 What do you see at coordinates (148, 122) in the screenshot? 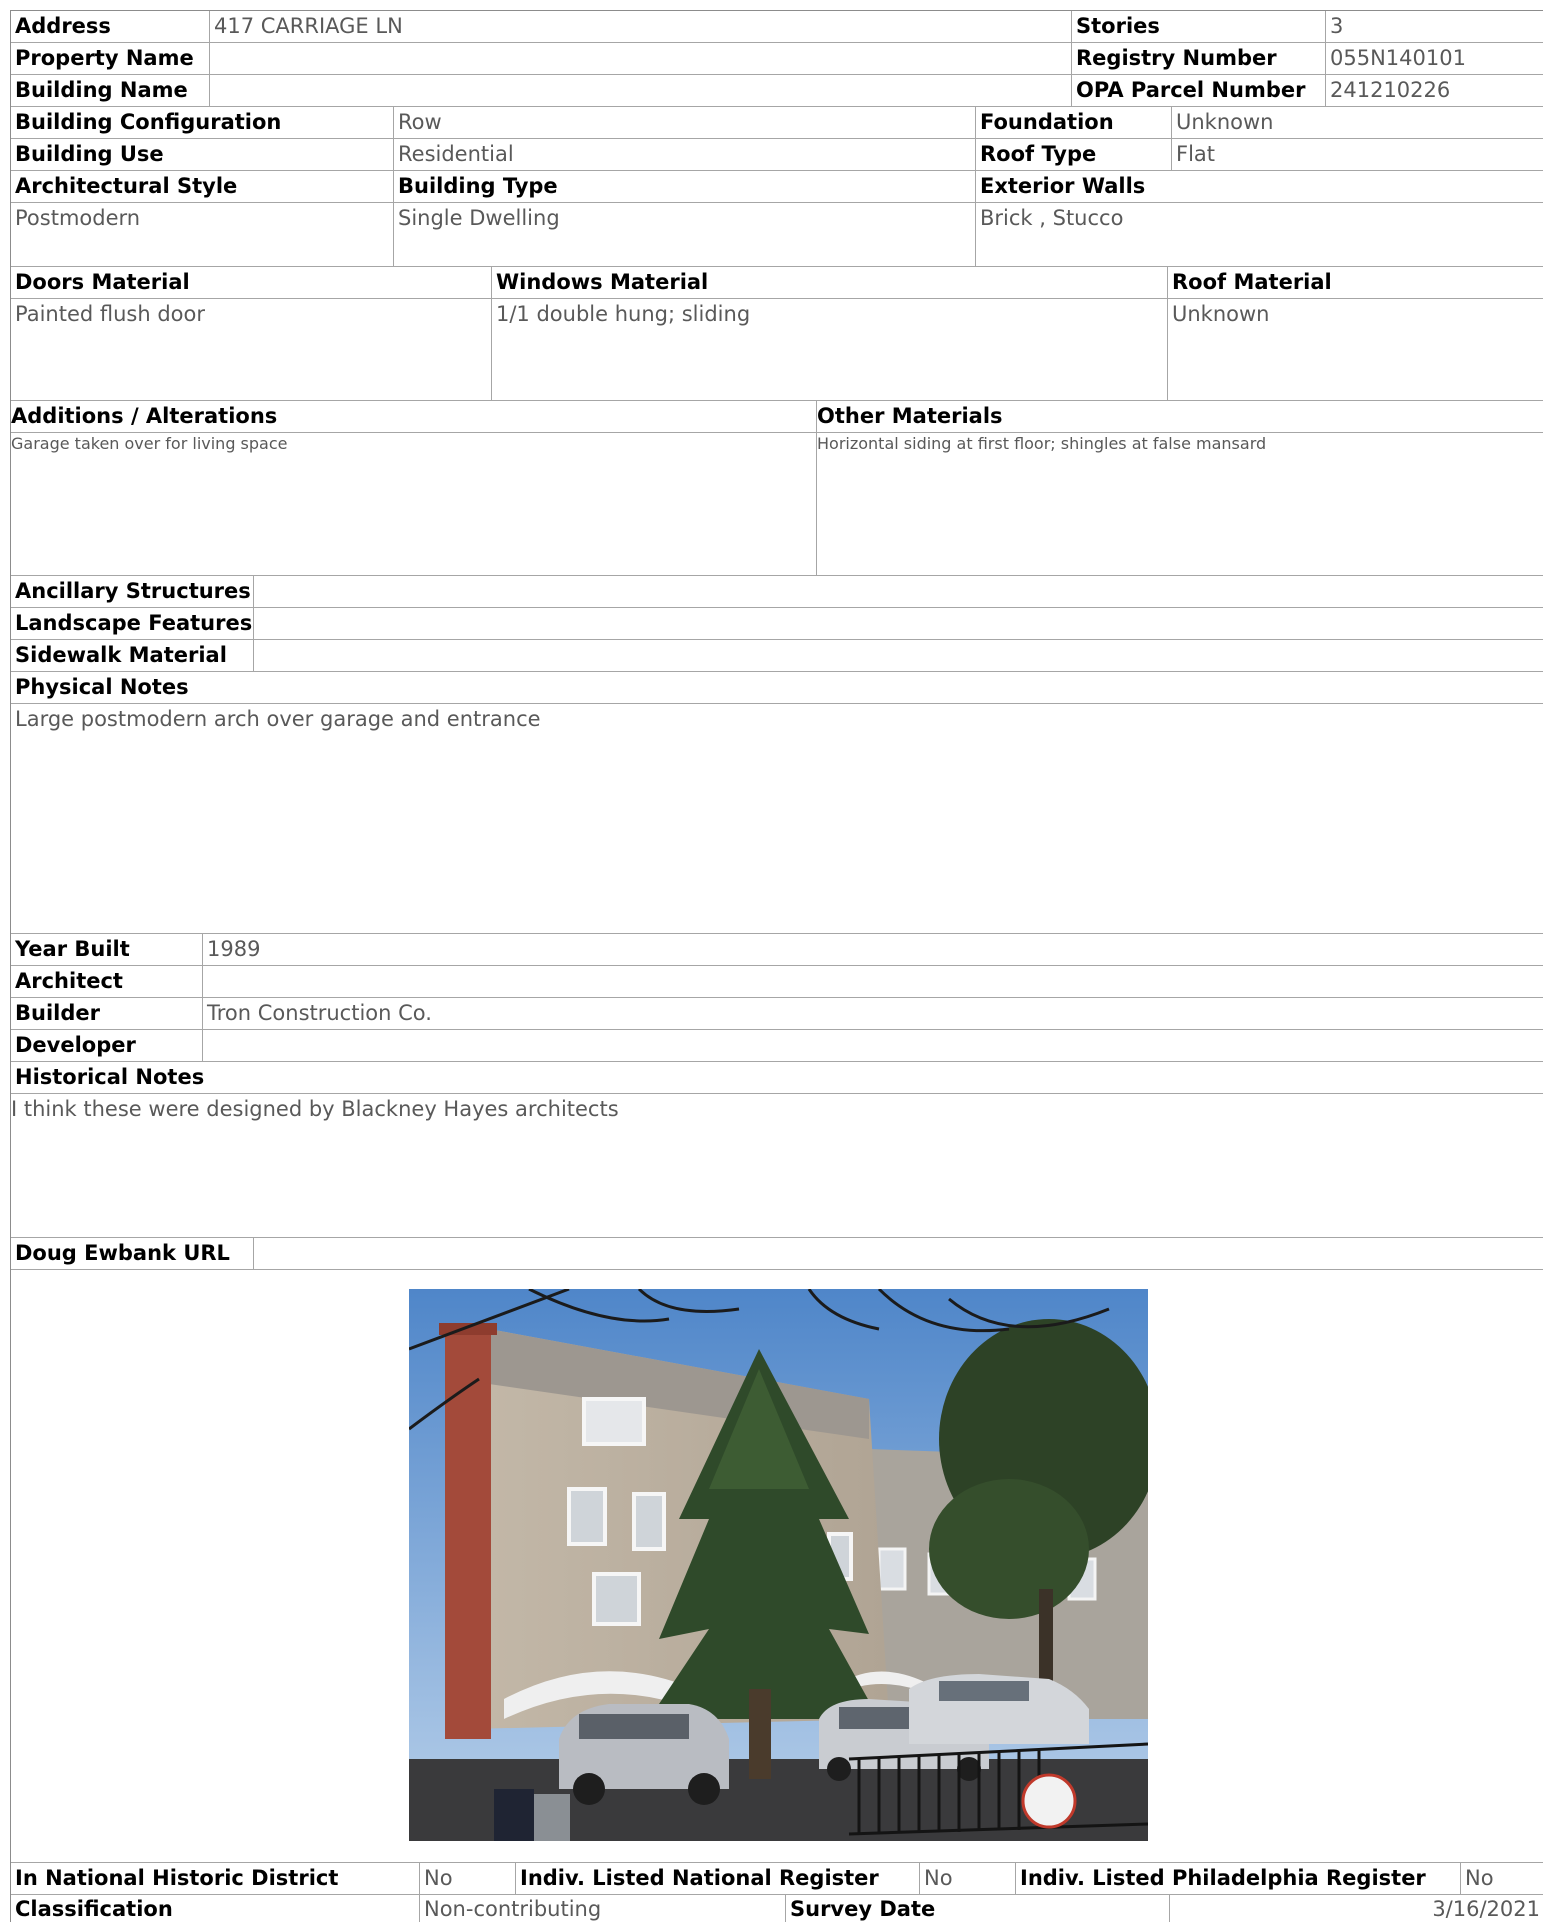
I see `configuration-label: Building Configuration` at bounding box center [148, 122].